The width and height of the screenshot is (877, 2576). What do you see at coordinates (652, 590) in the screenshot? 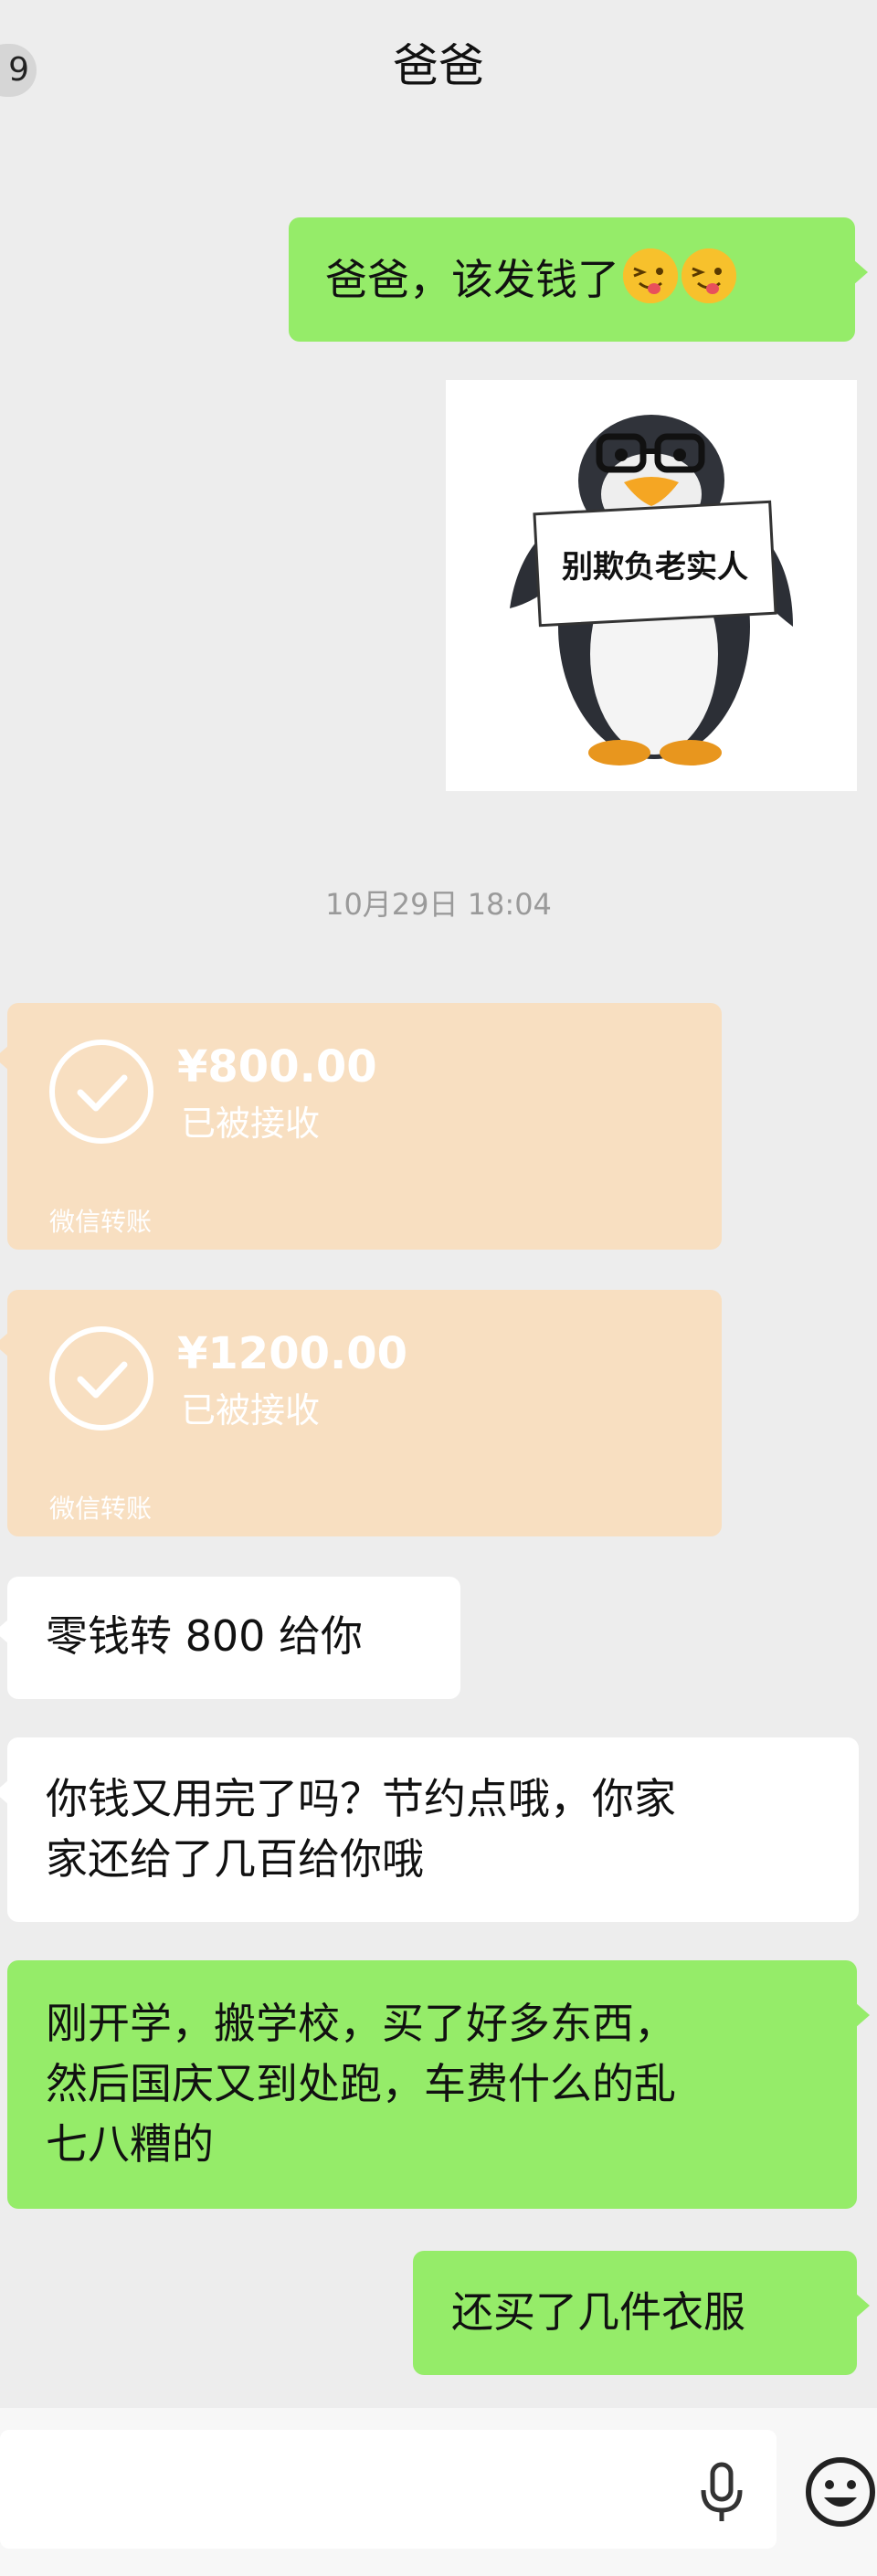
I see `penguin-icon: 别欺负老实人` at bounding box center [652, 590].